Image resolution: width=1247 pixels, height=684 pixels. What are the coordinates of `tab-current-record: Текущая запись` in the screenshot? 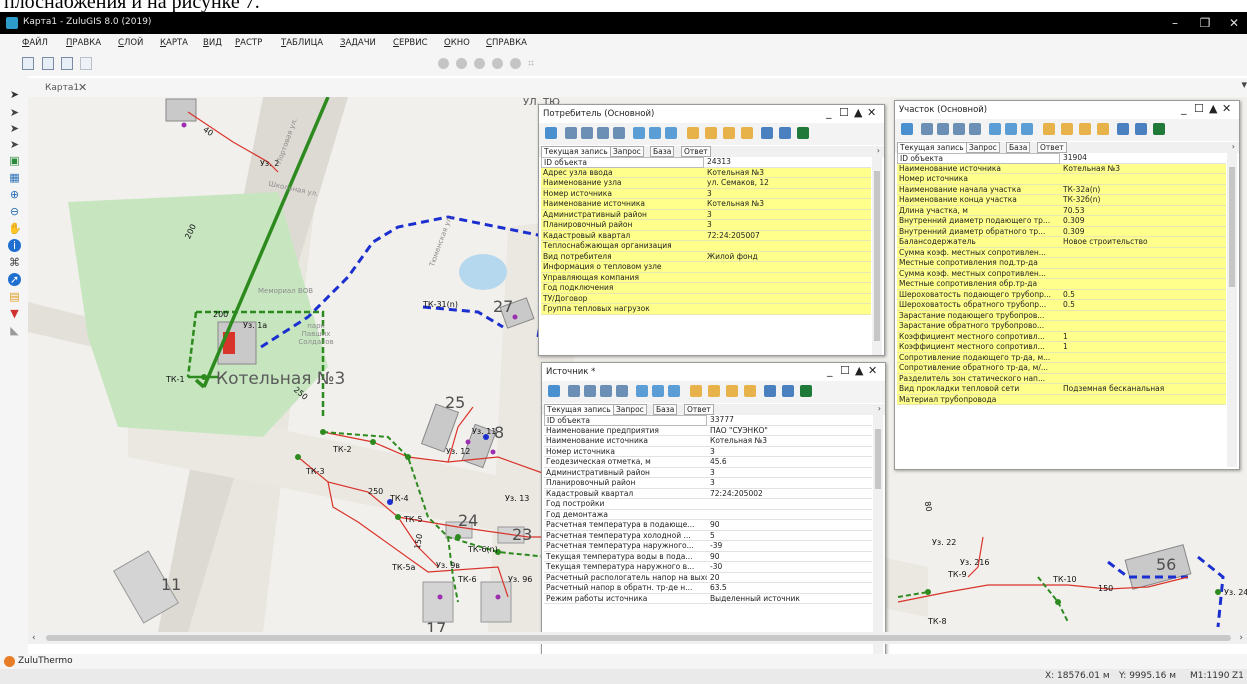 It's located at (576, 151).